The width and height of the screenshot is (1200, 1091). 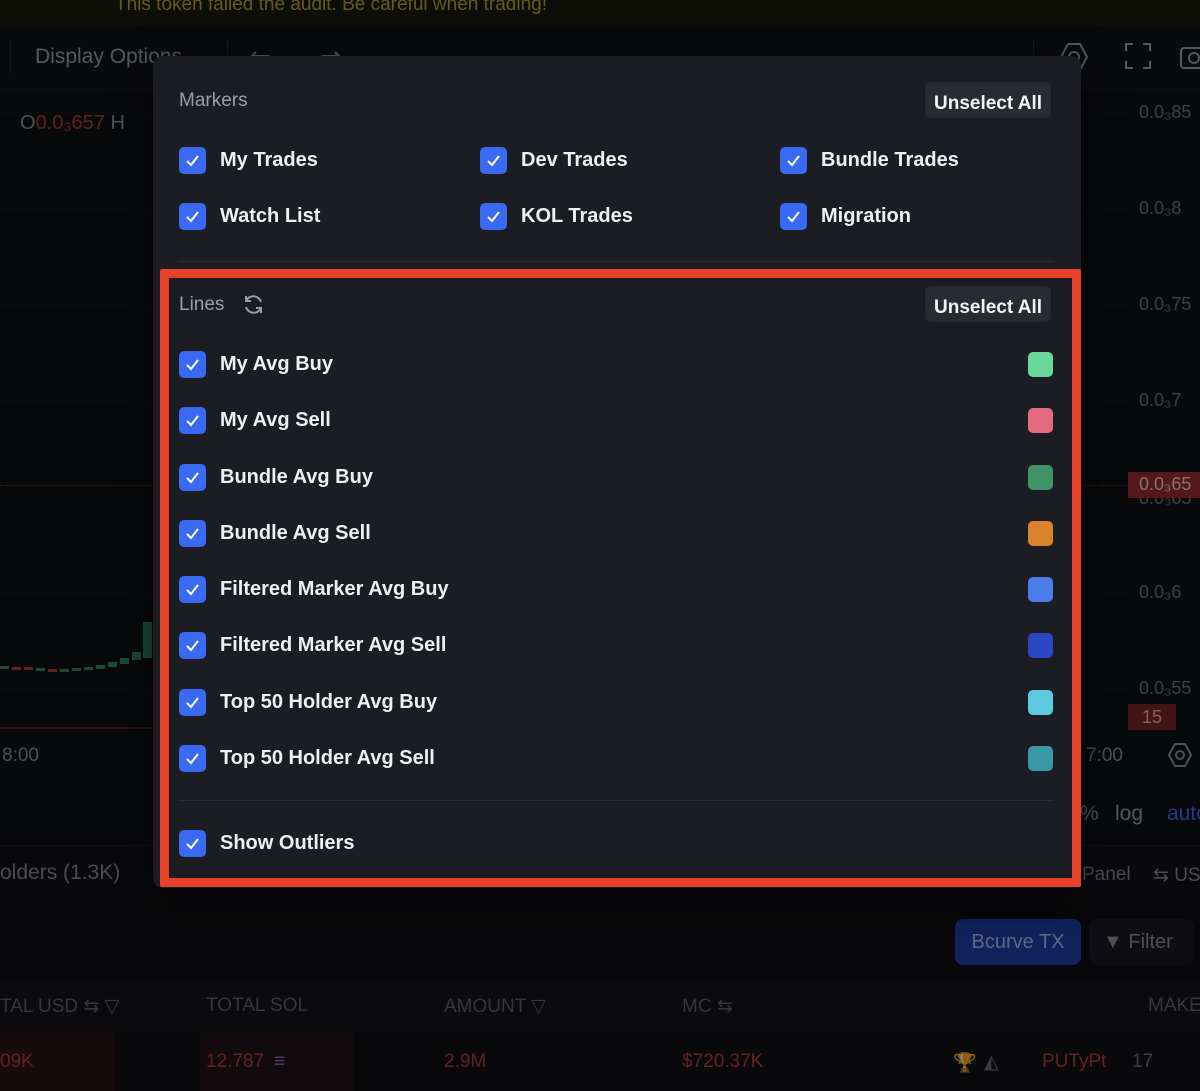 What do you see at coordinates (890, 159) in the screenshot?
I see `checkbox-label: Bundle Trades` at bounding box center [890, 159].